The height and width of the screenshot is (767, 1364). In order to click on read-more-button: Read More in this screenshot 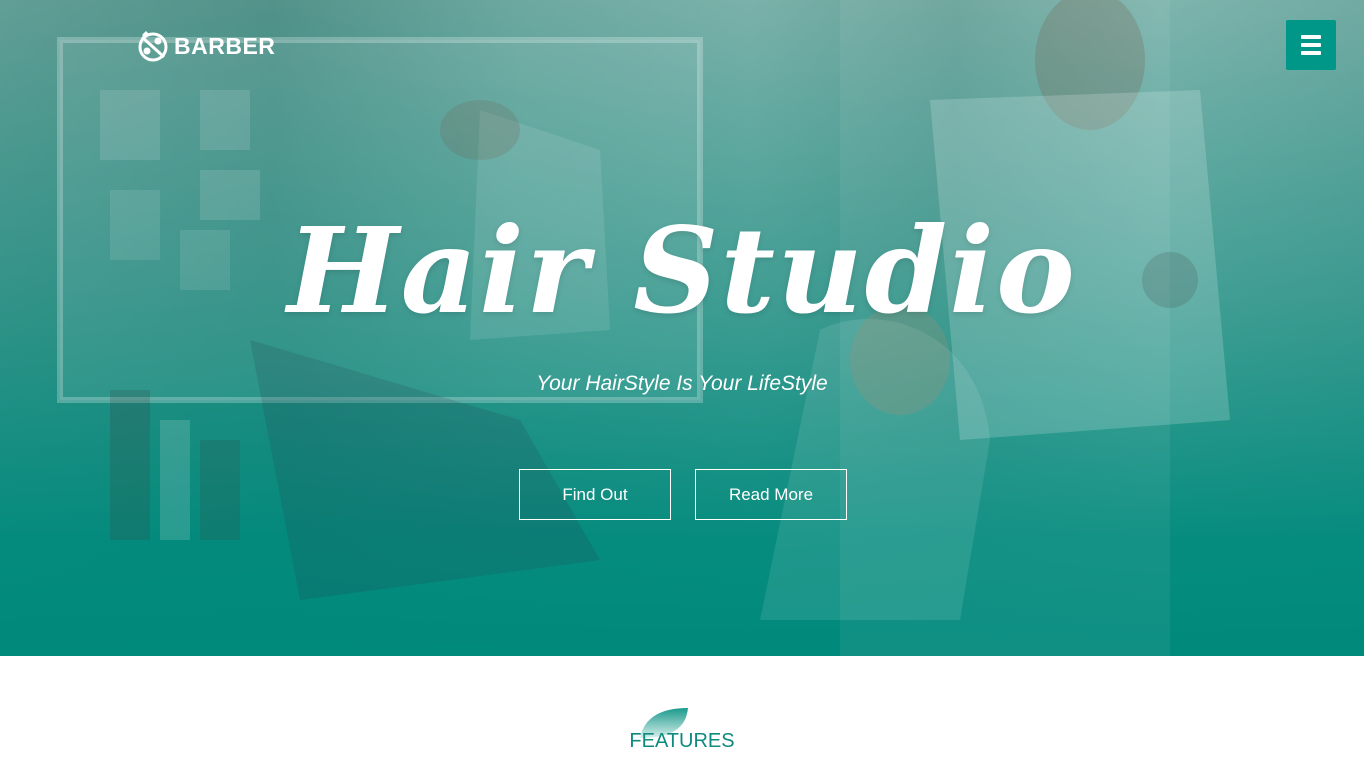, I will do `click(771, 494)`.